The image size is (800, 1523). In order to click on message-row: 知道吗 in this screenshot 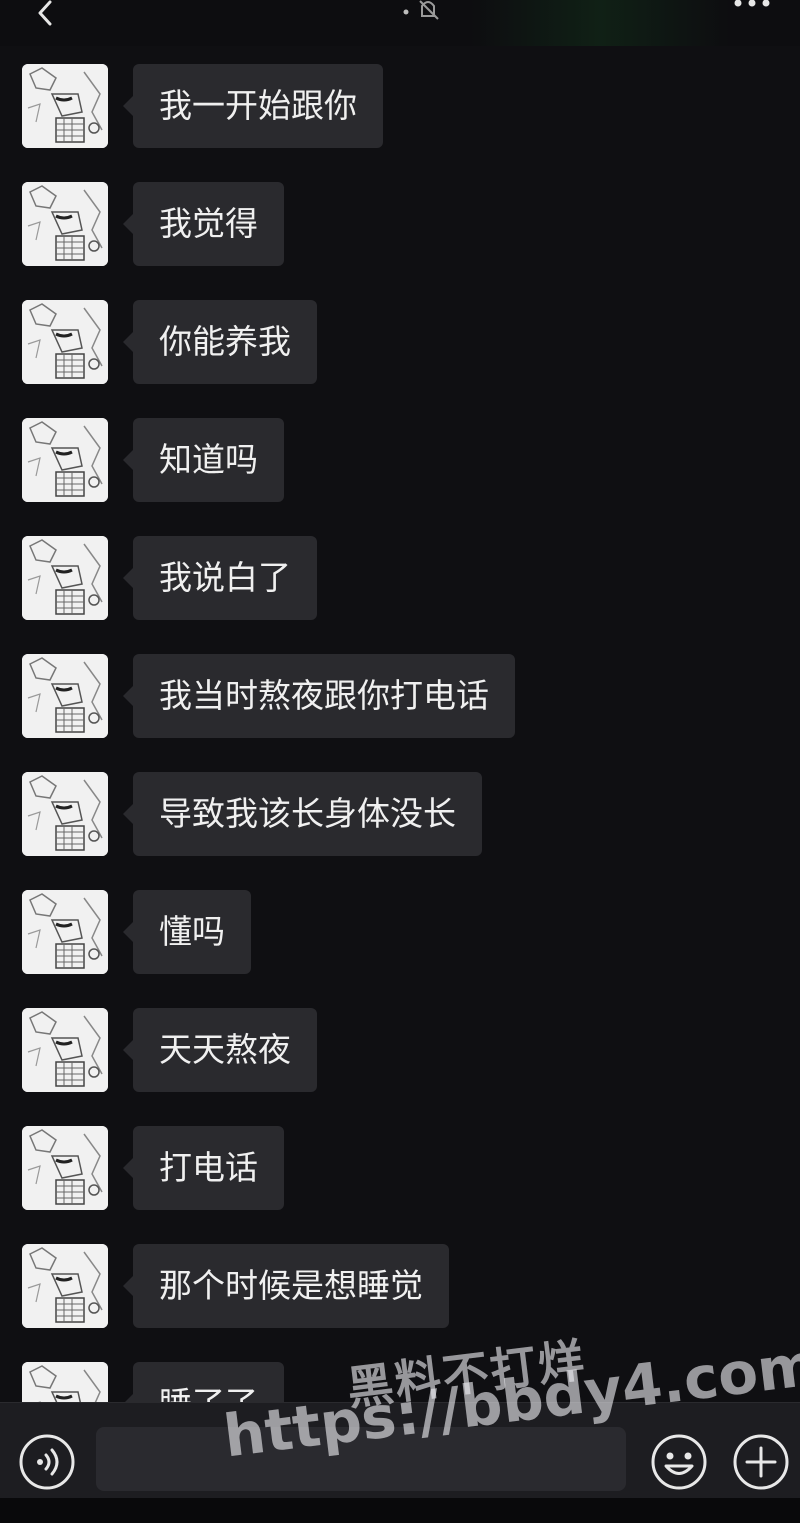, I will do `click(400, 451)`.